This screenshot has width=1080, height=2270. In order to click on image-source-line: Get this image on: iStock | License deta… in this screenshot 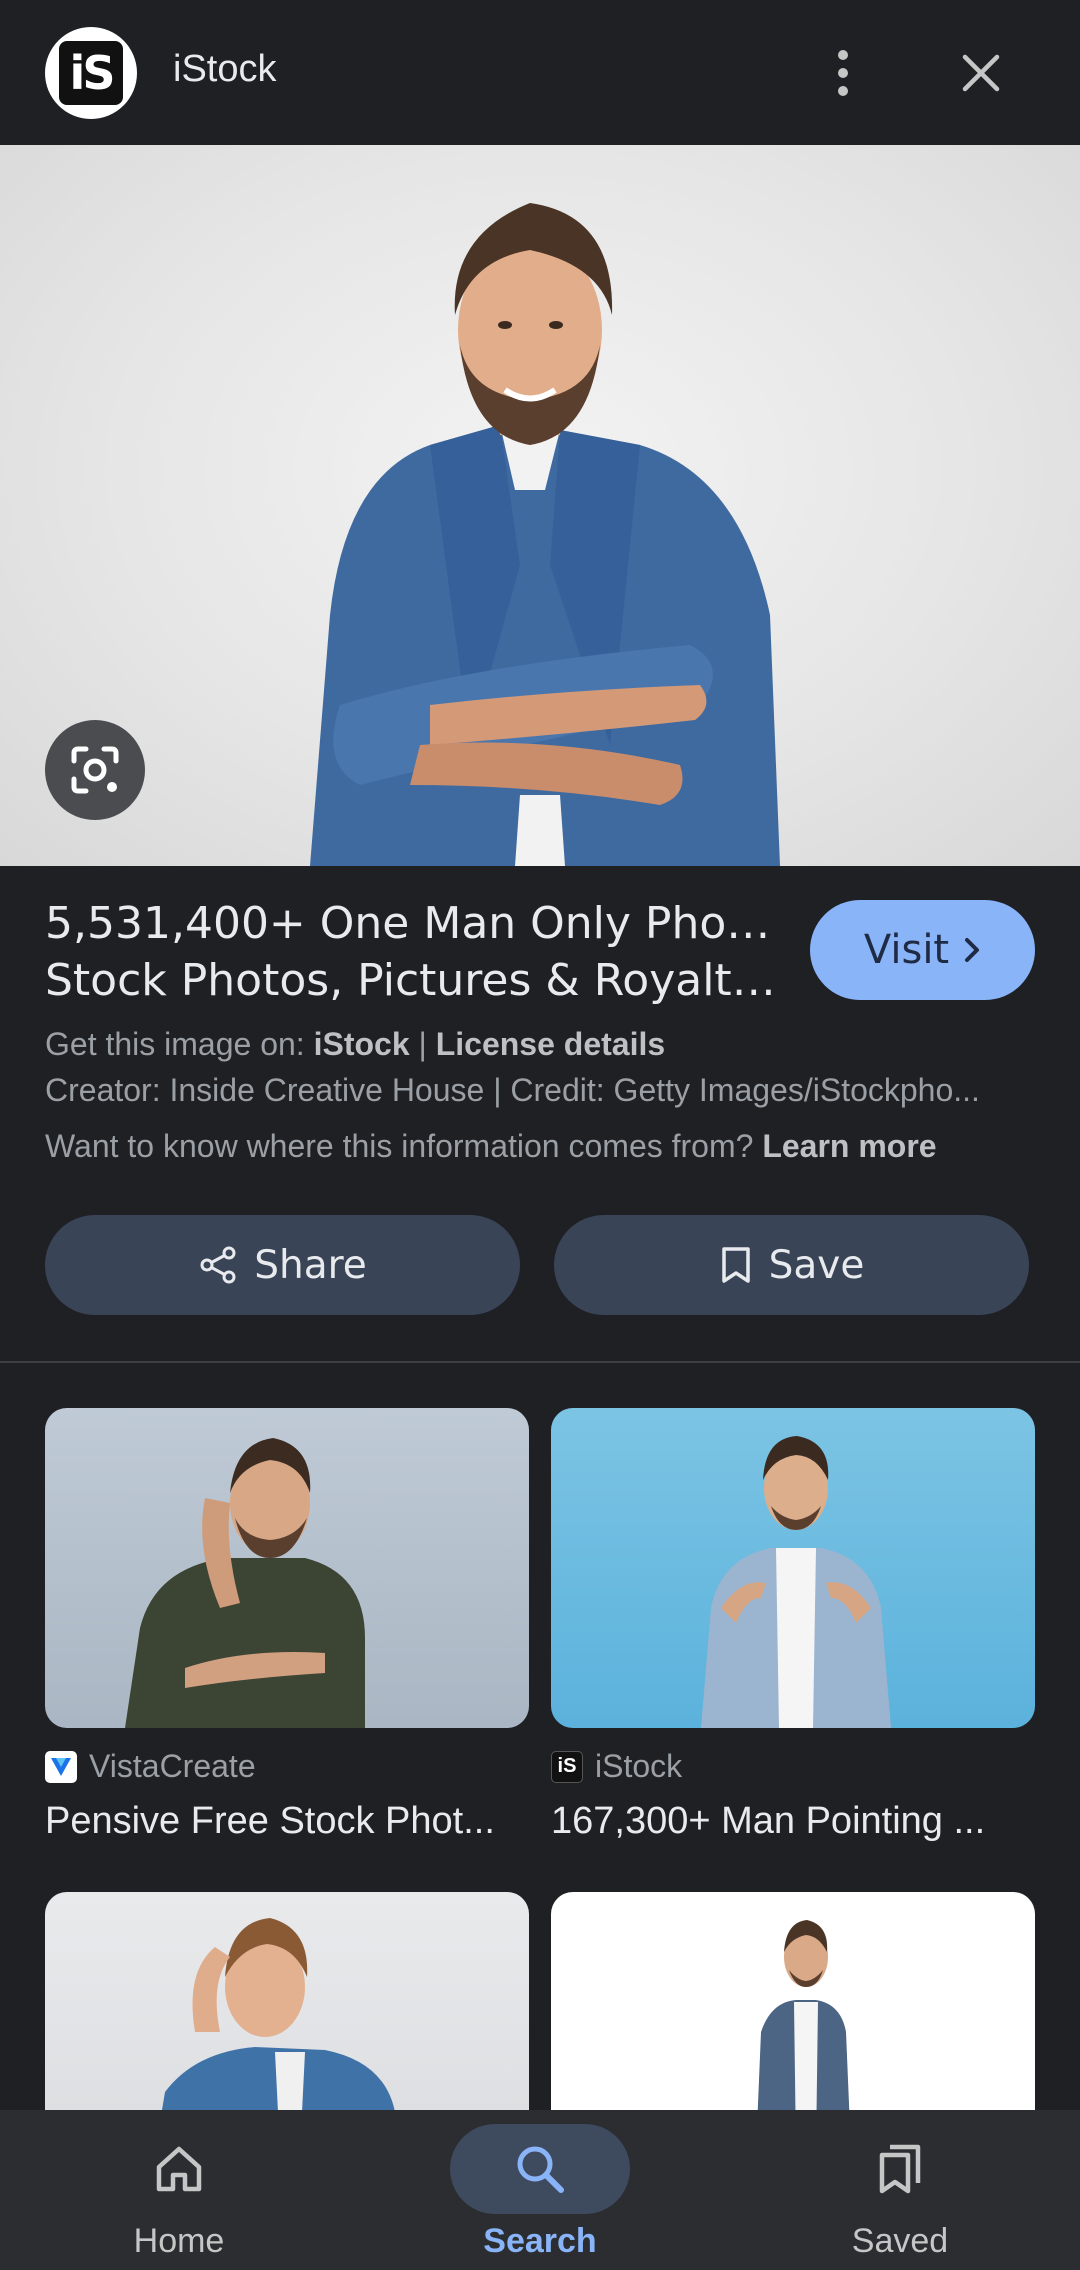, I will do `click(540, 1044)`.